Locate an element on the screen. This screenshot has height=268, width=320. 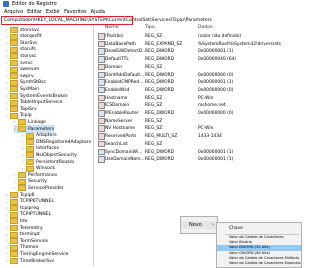
menu-arquivo: Arquivo is located at coordinates (13, 12).